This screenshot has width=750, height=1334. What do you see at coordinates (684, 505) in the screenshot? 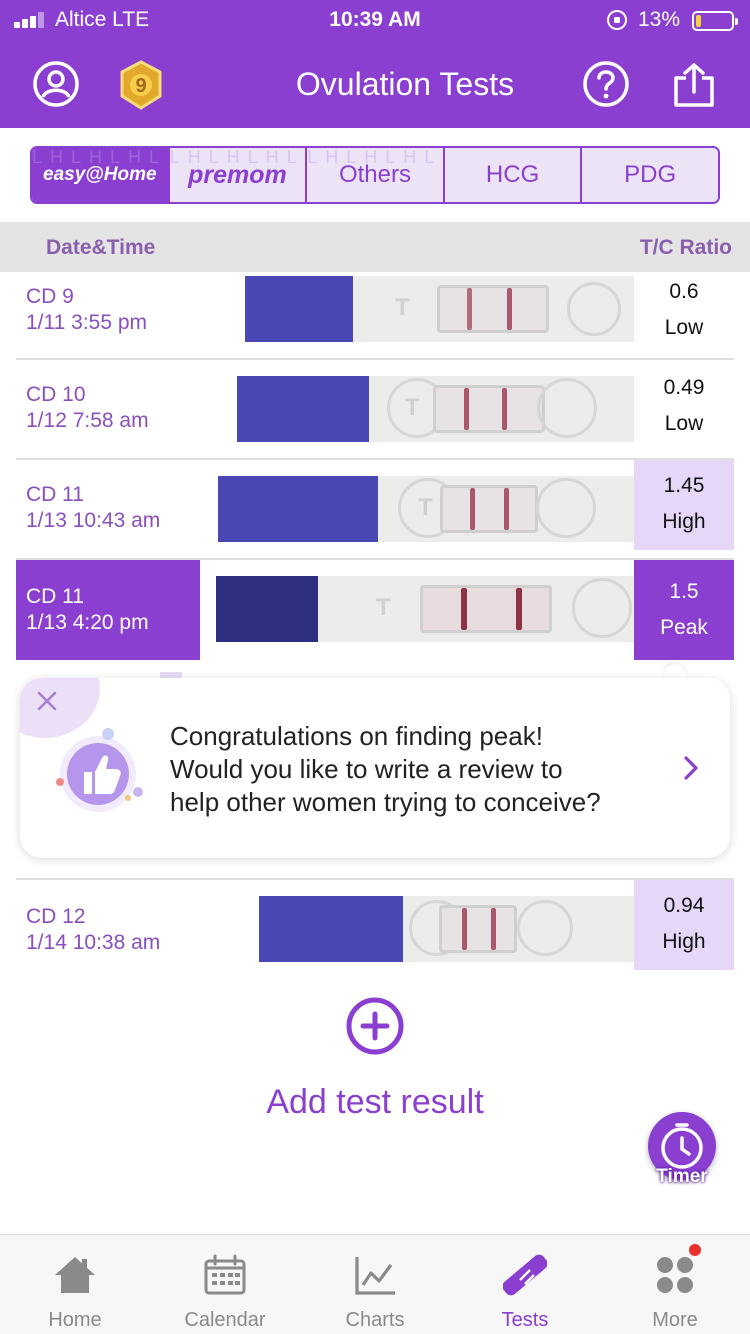
I see `ratio-cell: 1.45 High` at bounding box center [684, 505].